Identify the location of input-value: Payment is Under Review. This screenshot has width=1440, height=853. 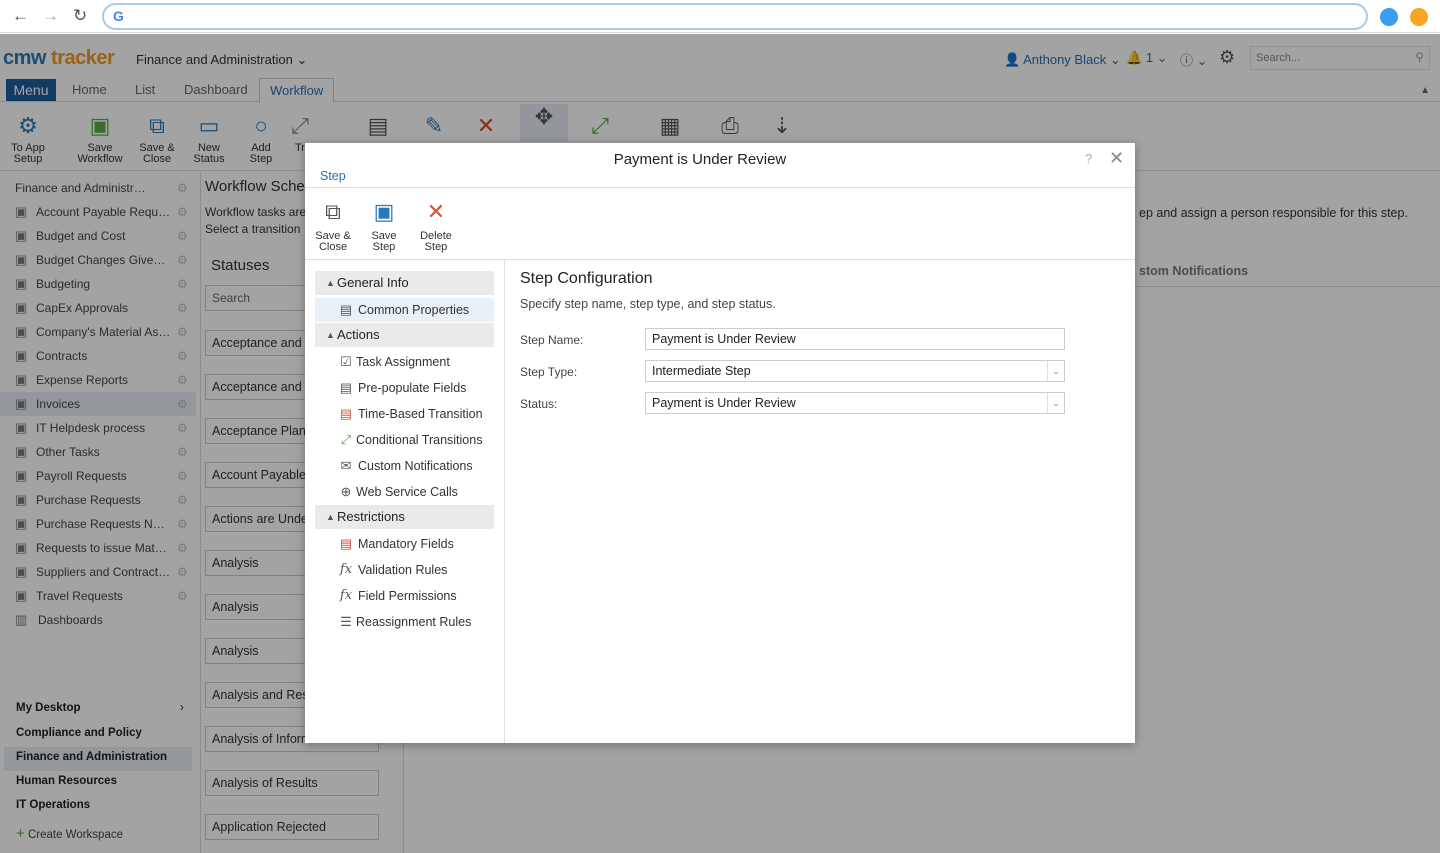
(724, 339).